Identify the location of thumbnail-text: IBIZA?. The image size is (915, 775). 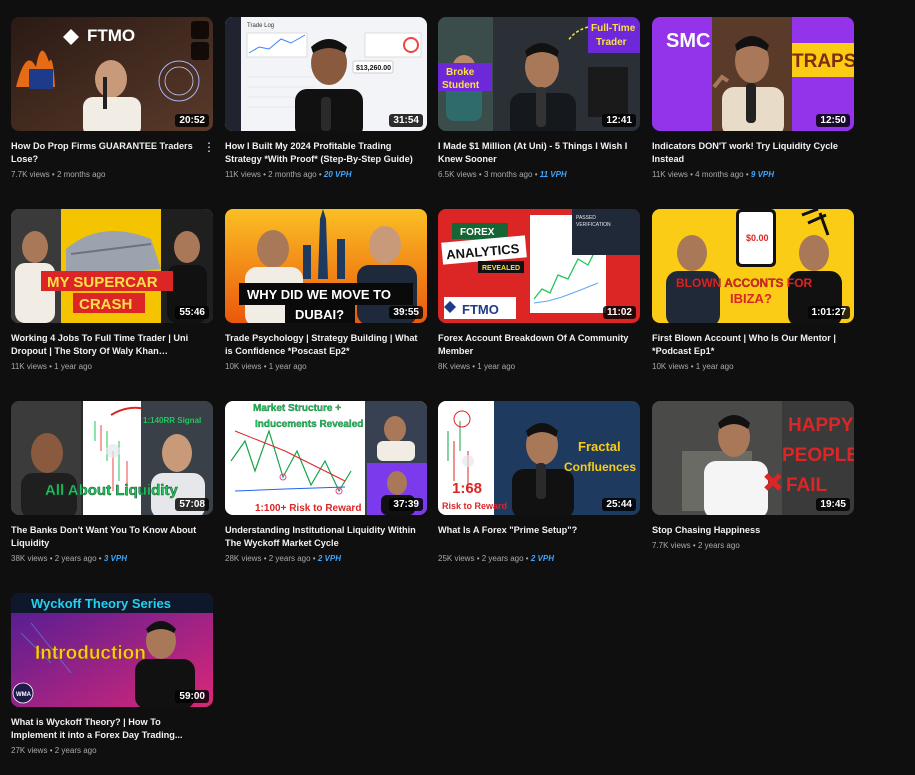
(751, 298).